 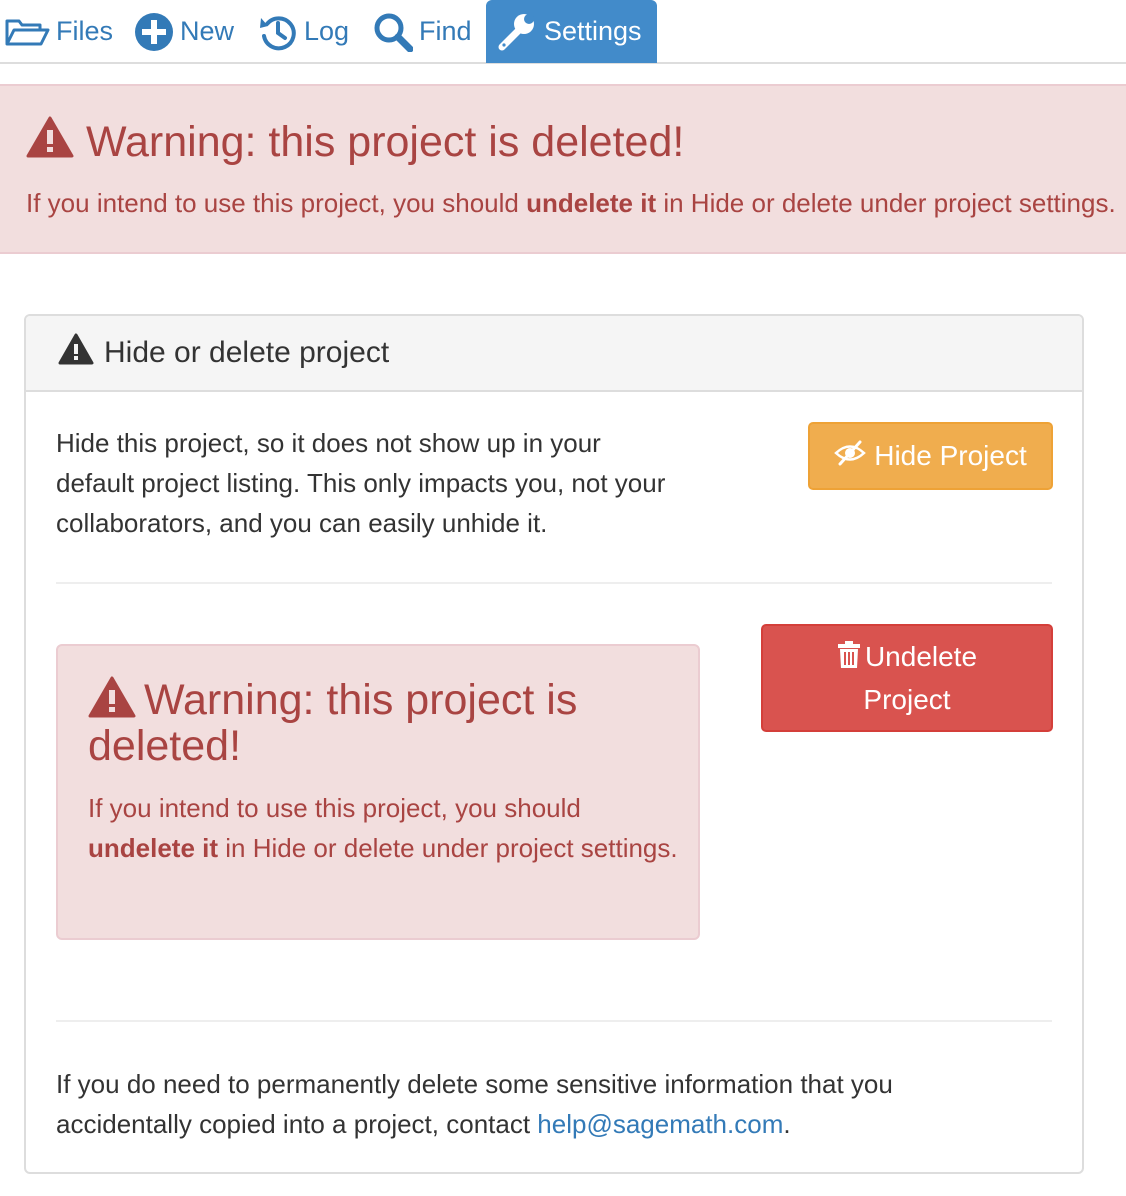 I want to click on tab-log: Log, so click(x=303, y=31).